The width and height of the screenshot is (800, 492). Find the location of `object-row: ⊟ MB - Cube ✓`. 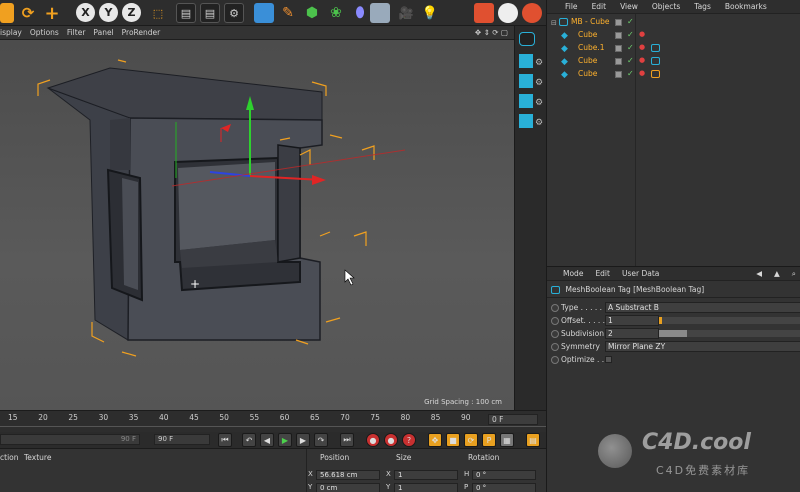

object-row: ⊟ MB - Cube ✓ is located at coordinates (673, 22).